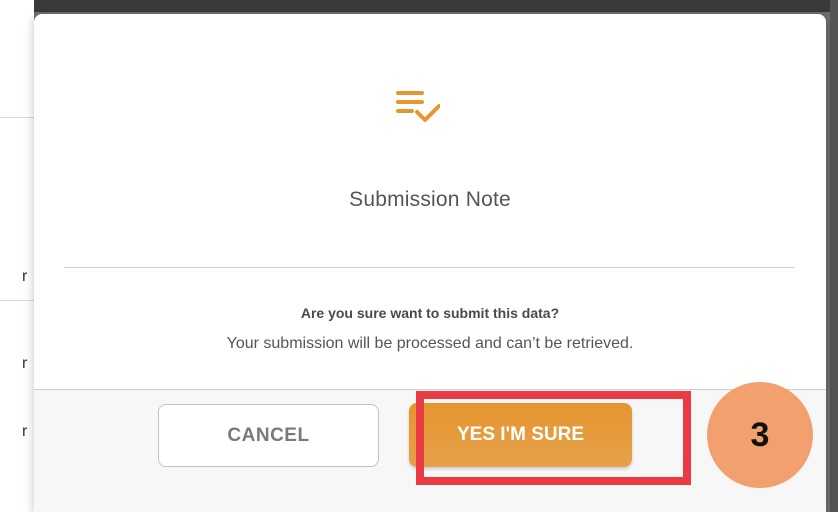  What do you see at coordinates (418, 106) in the screenshot?
I see `list-check-icon` at bounding box center [418, 106].